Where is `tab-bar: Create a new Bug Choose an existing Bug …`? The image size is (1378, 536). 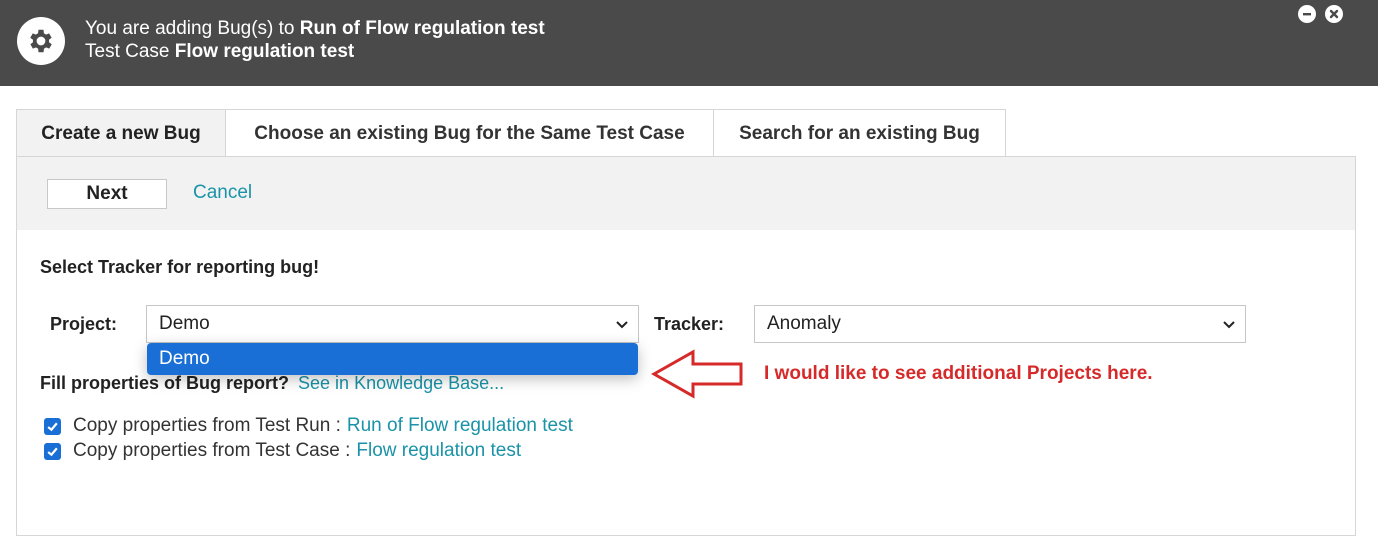
tab-bar: Create a new Bug Choose an existing Bug … is located at coordinates (511, 133).